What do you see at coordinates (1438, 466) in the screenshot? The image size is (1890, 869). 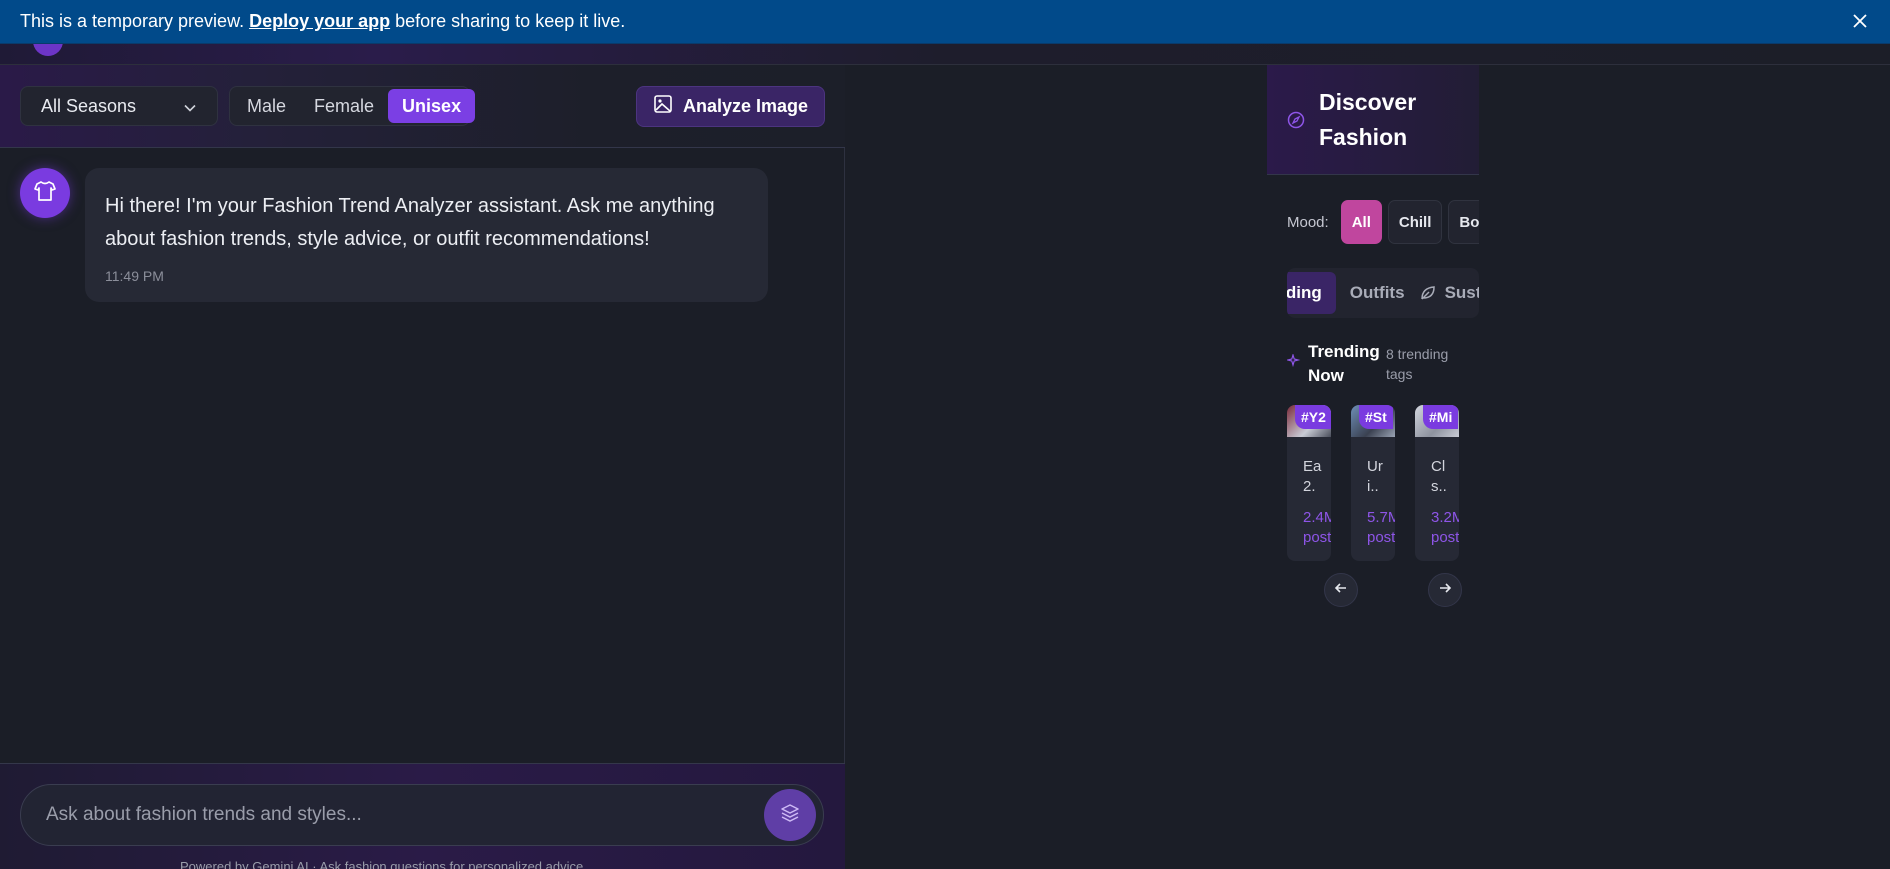 I see `trend-card-desc-line1: Cl` at bounding box center [1438, 466].